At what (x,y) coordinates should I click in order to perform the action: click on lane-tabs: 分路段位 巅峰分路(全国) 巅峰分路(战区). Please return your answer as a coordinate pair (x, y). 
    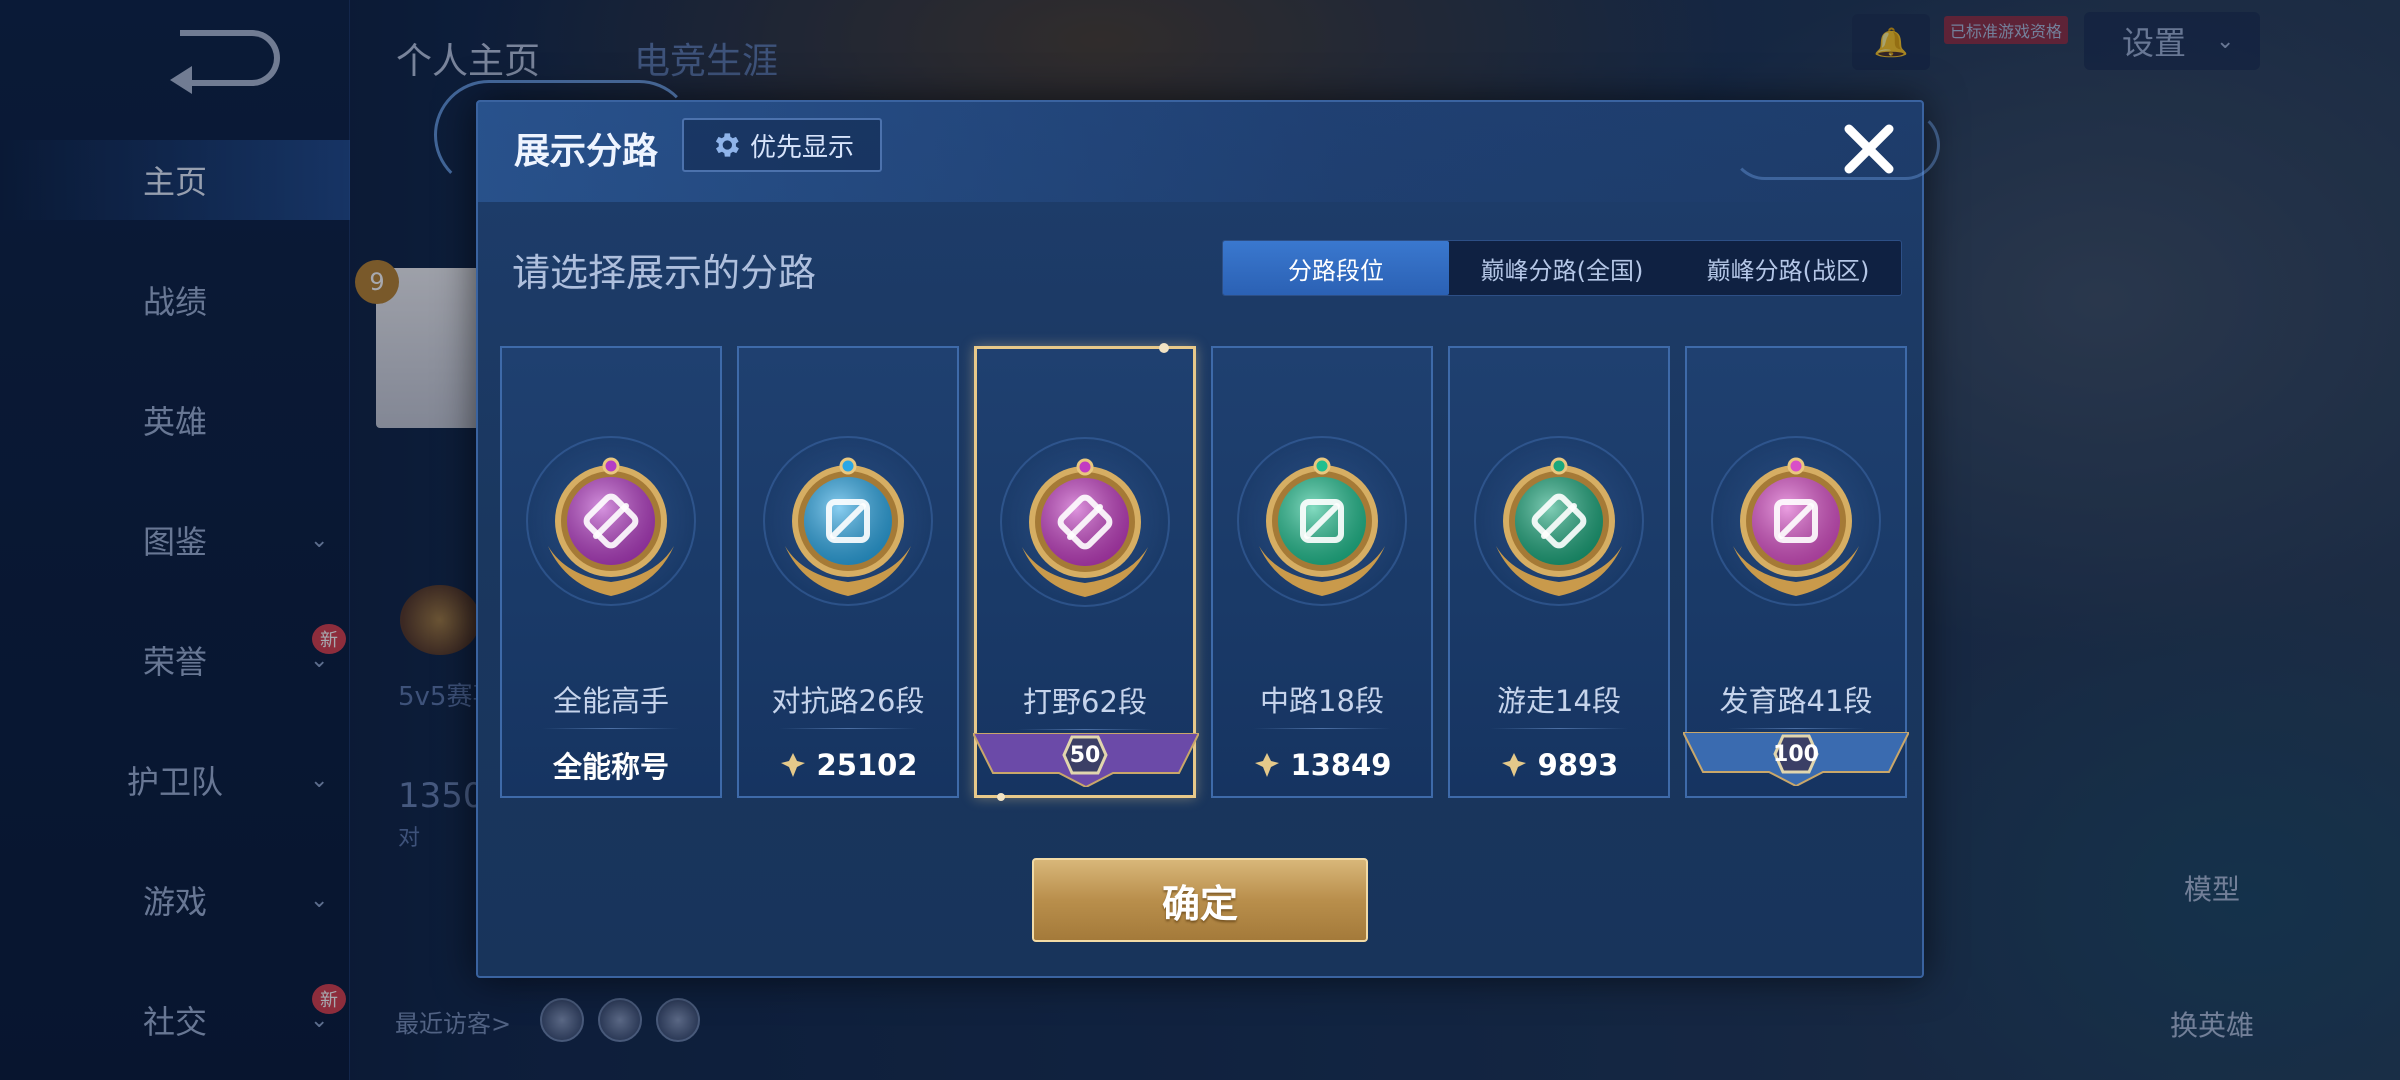
    Looking at the image, I should click on (1562, 268).